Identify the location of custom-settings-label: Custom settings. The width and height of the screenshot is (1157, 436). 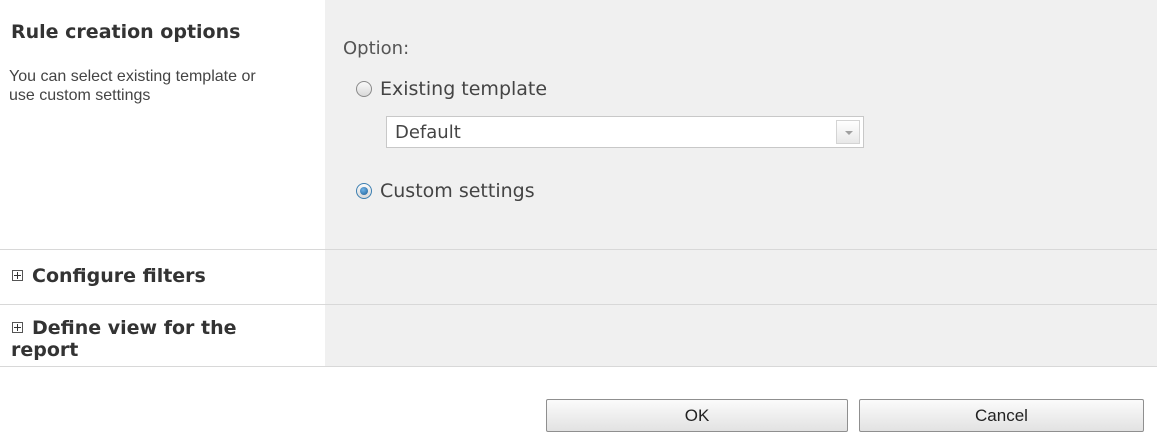
(457, 191).